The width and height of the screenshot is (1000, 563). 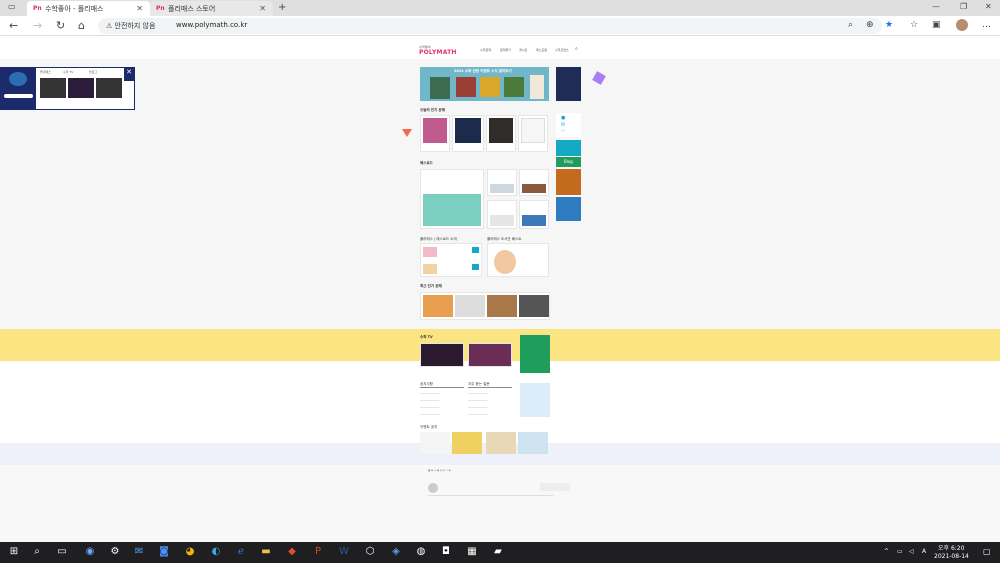 I want to click on zoom-icon: ⊕, so click(x=870, y=25).